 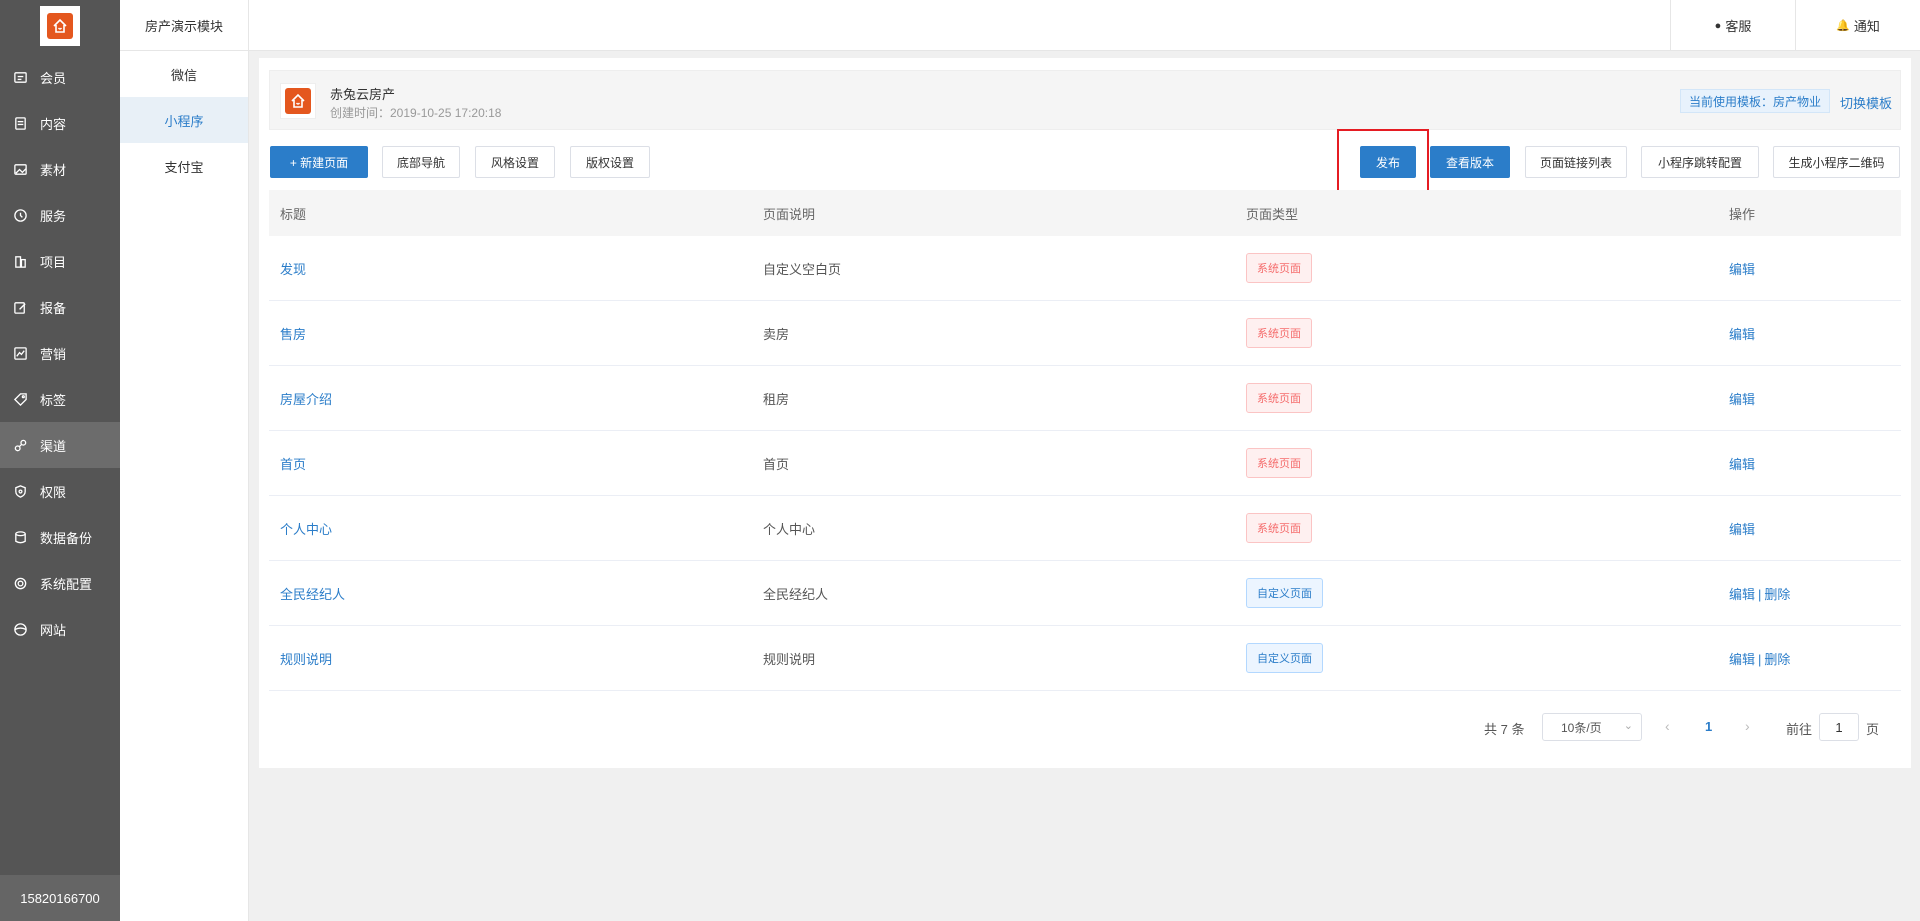 I want to click on page-size-select: 10条/页 ⌄, so click(x=1592, y=727).